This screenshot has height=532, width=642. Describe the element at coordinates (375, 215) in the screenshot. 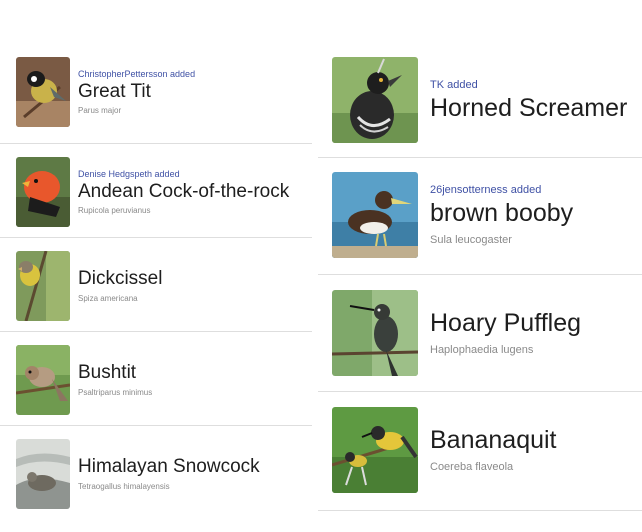

I see `brown-booby-photo` at that location.